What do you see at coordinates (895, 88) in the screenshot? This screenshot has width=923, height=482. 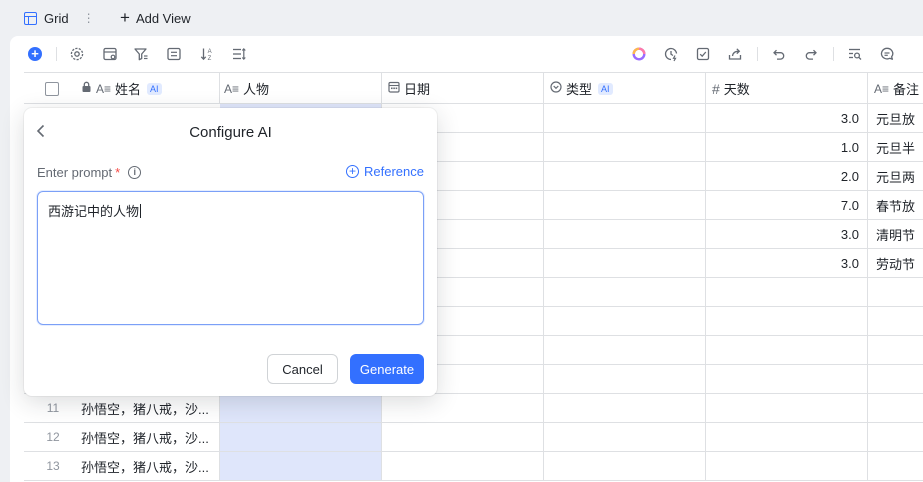 I see `column-header-note: A≡ 备注` at bounding box center [895, 88].